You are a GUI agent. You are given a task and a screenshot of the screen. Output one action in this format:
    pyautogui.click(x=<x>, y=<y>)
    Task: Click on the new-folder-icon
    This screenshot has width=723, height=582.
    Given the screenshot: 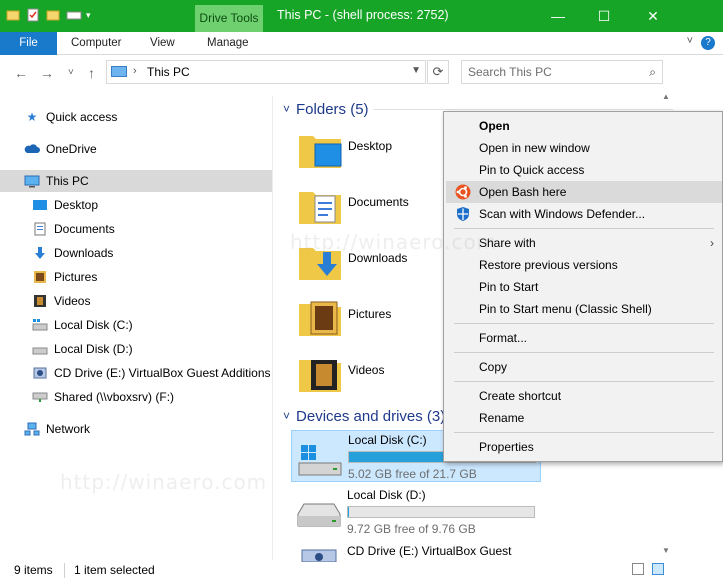 What is the action you would take?
    pyautogui.click(x=53, y=15)
    